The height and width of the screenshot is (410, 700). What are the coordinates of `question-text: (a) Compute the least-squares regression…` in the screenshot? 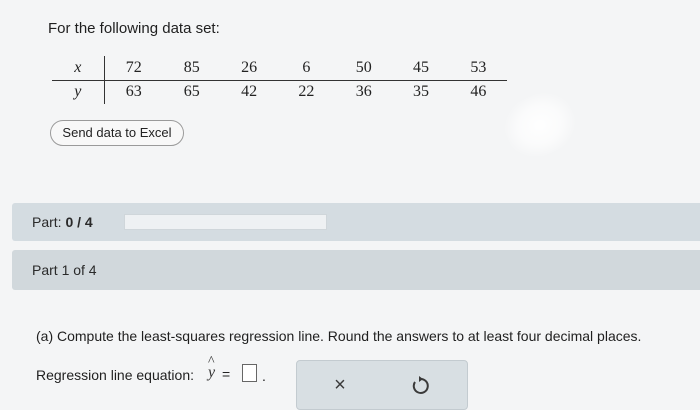 It's located at (339, 336).